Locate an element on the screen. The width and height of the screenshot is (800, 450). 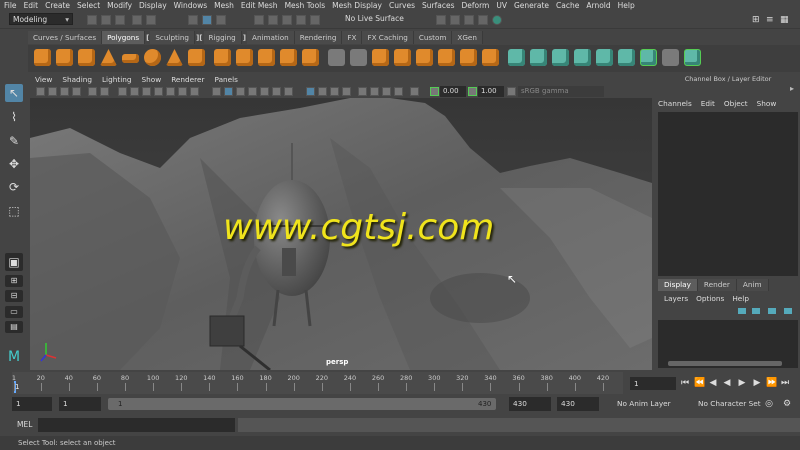
layer-tab-render: Render is located at coordinates (717, 285).